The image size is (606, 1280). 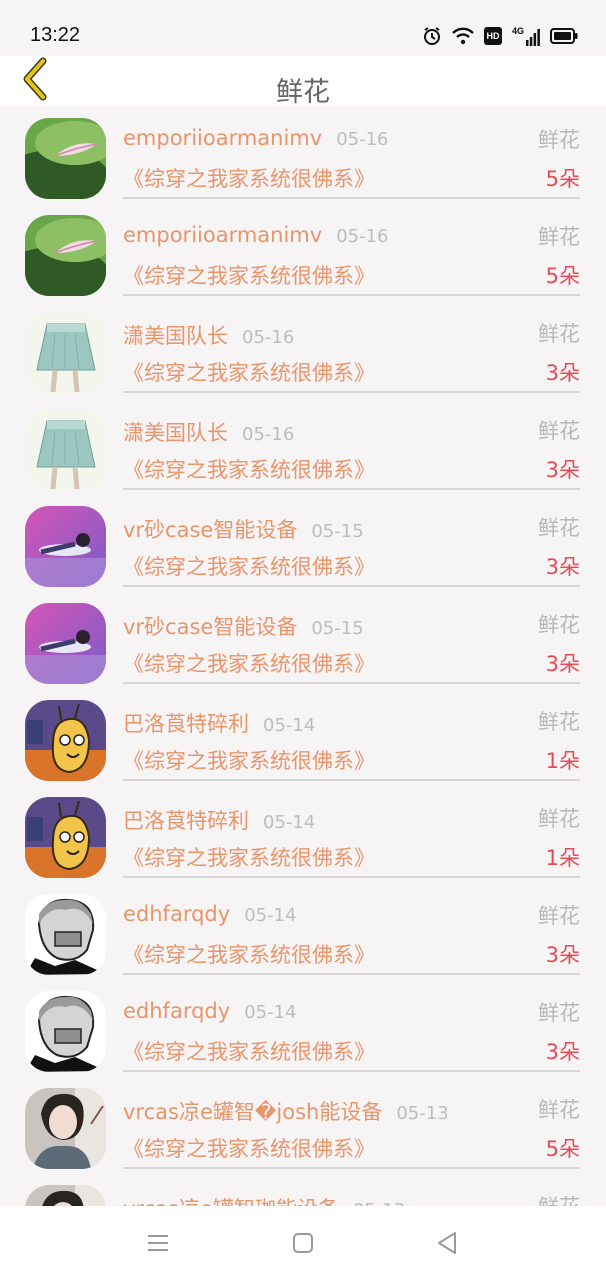 I want to click on alarm-icon, so click(x=432, y=36).